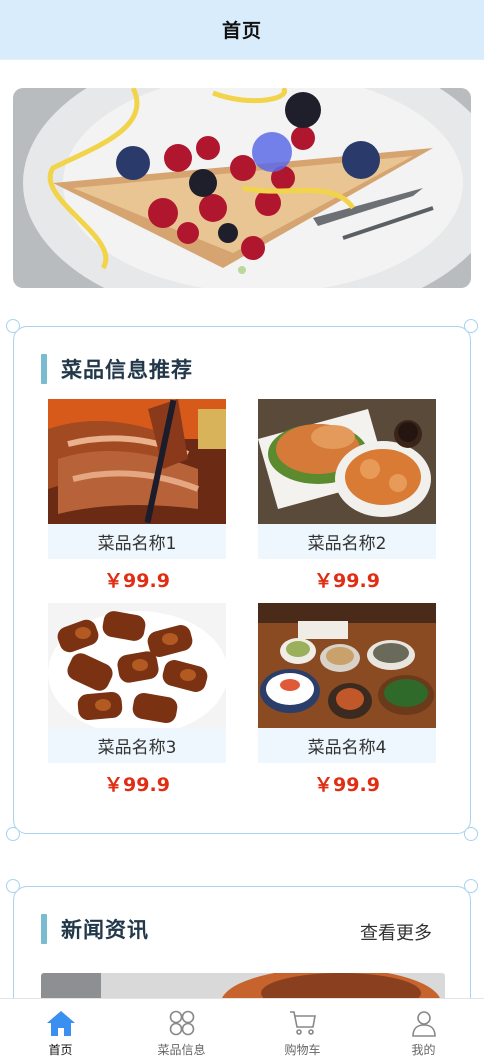 This screenshot has height=1062, width=484. What do you see at coordinates (347, 745) in the screenshot?
I see `dish-name: 菜品名称4` at bounding box center [347, 745].